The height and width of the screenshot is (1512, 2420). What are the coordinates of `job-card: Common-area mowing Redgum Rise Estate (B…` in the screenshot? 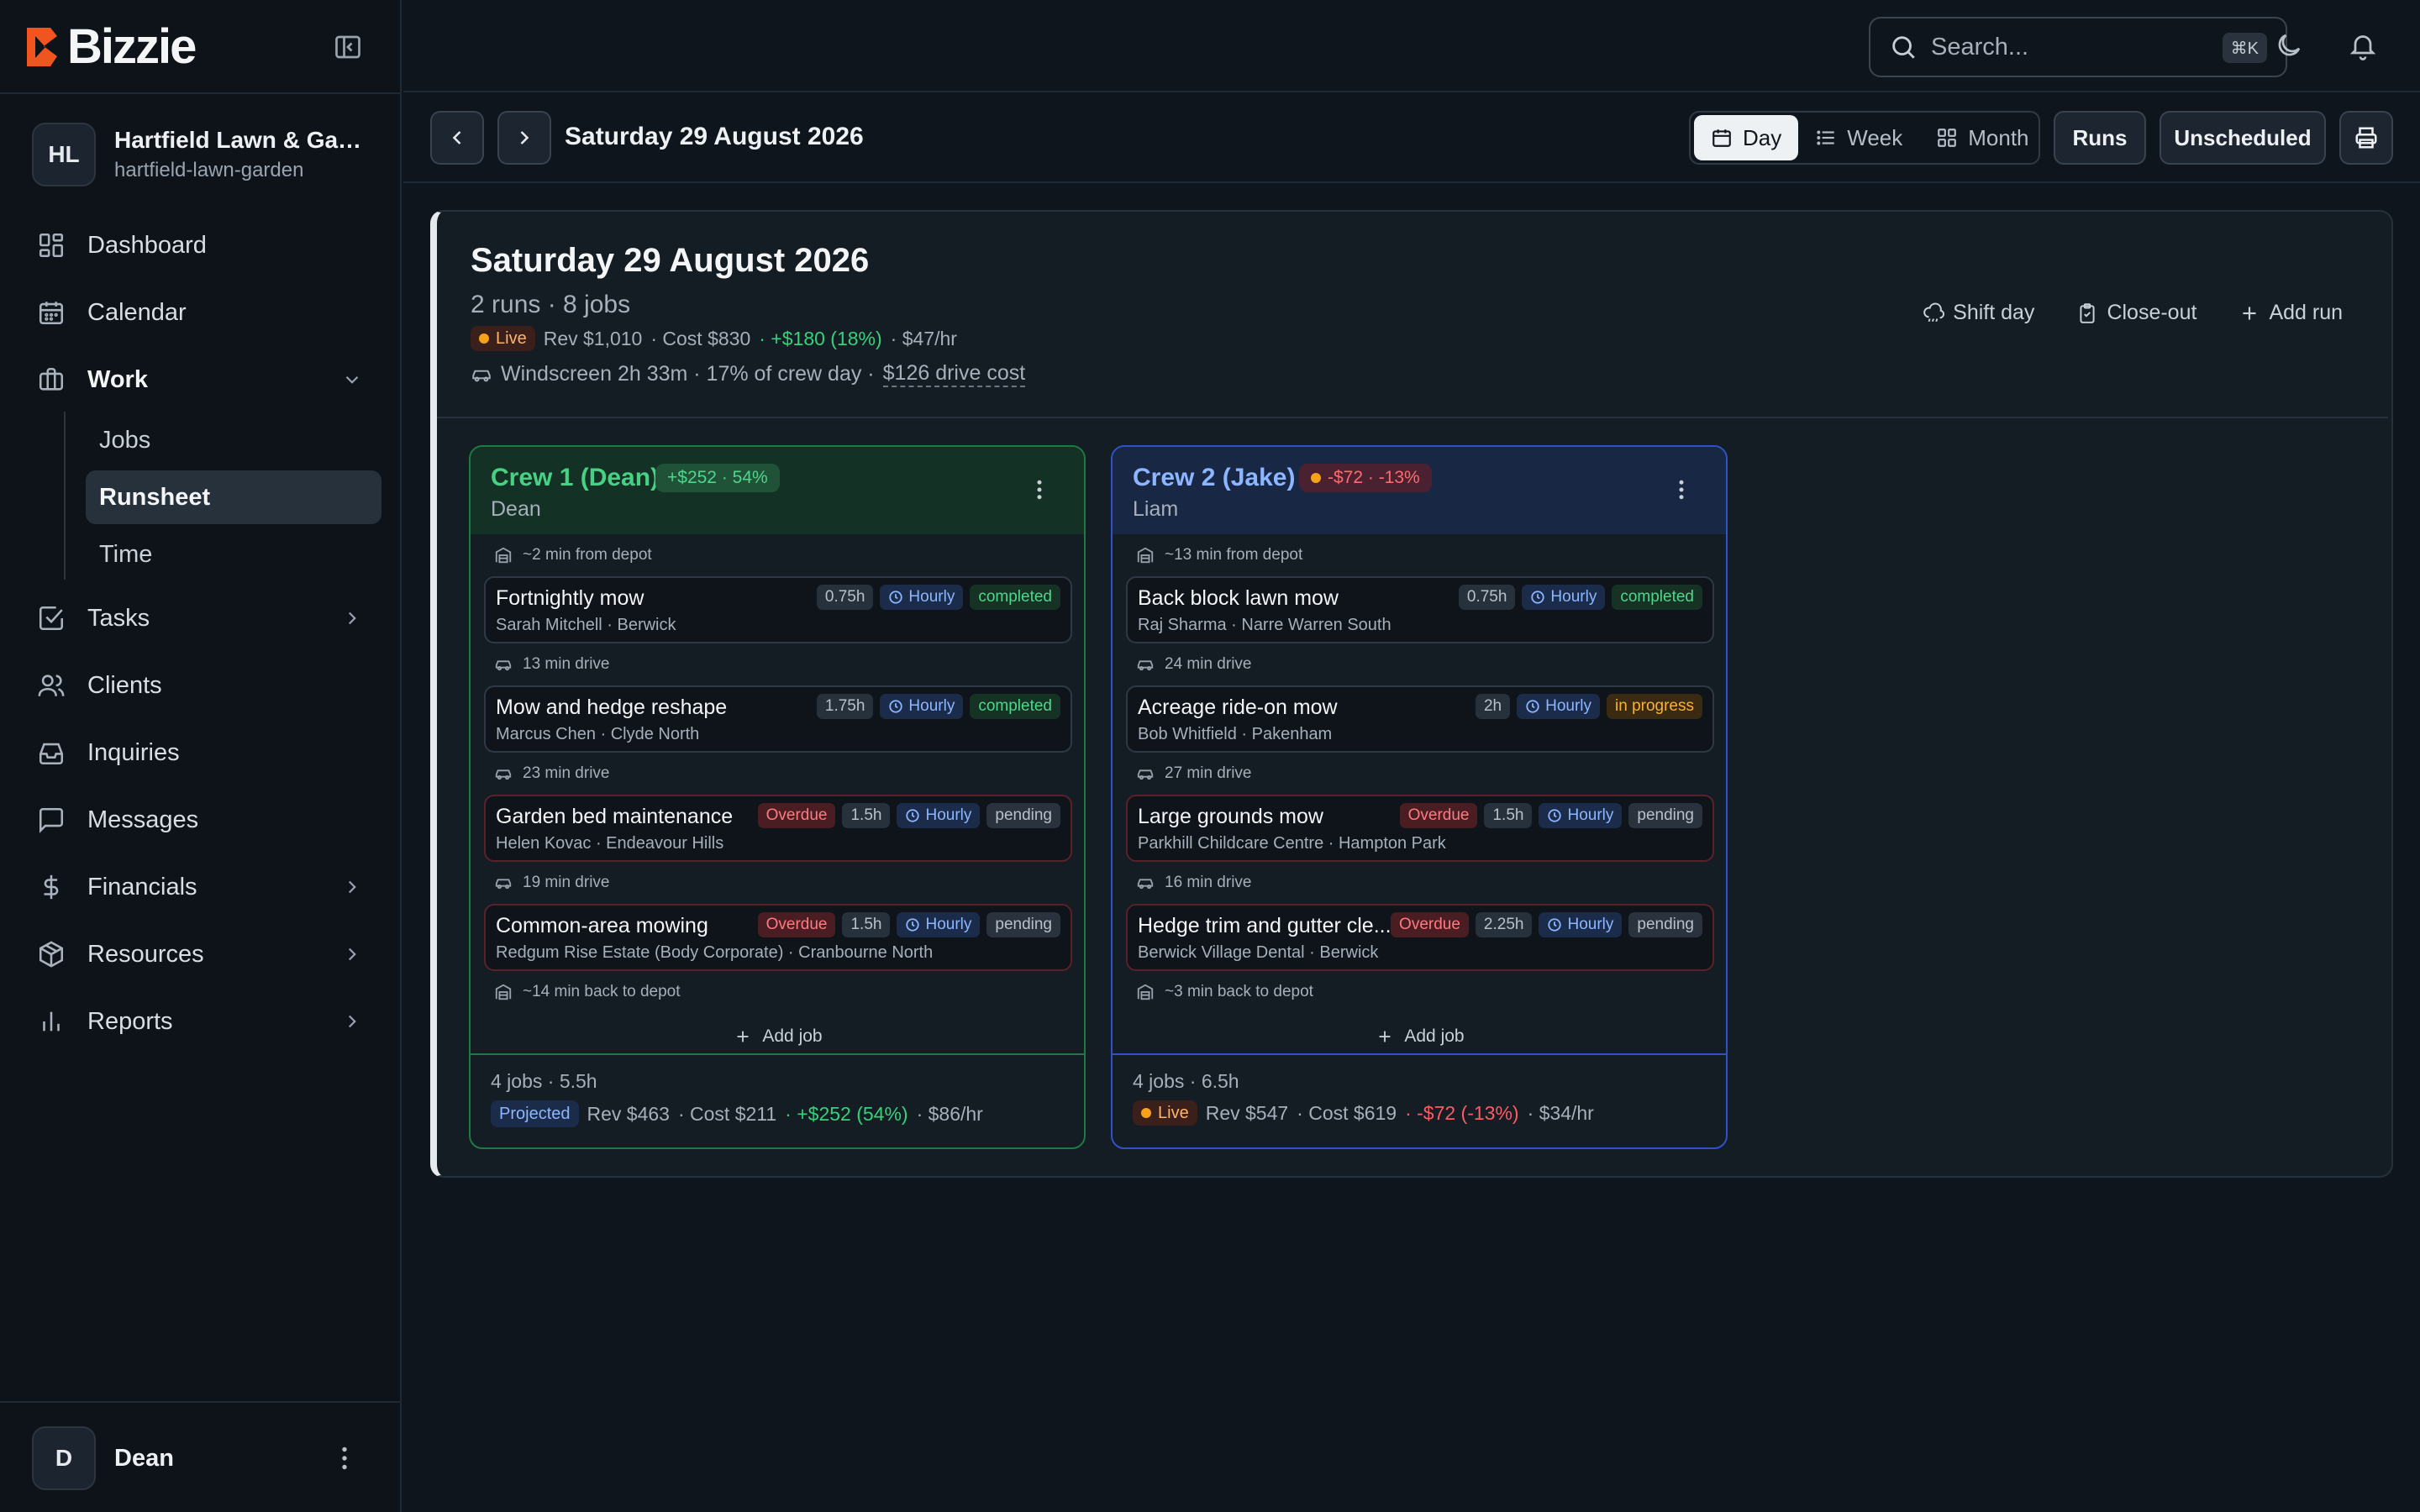 It's located at (778, 937).